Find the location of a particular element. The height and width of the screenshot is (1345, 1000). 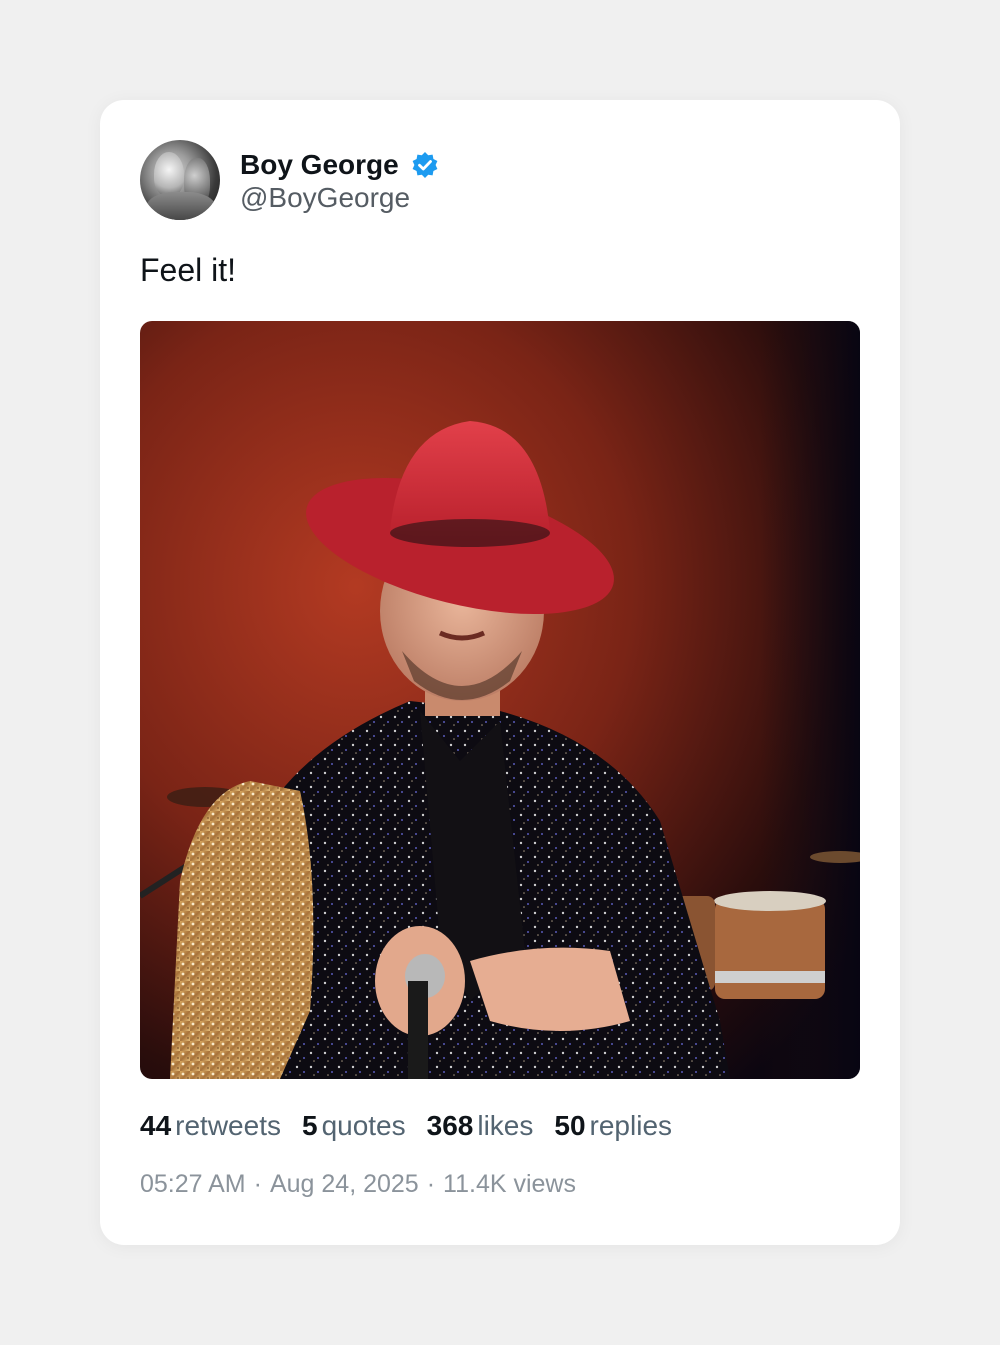

replies-label: replies is located at coordinates (631, 1125).